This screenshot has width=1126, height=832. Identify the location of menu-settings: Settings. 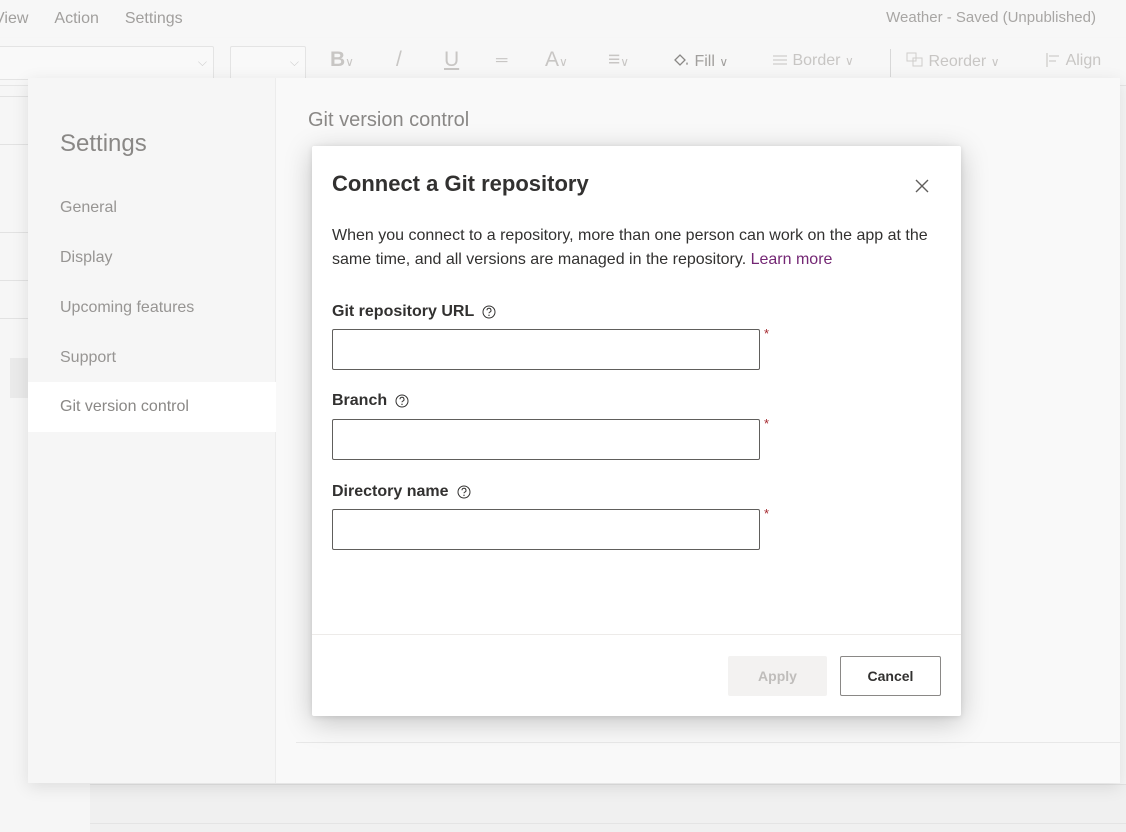
(154, 19).